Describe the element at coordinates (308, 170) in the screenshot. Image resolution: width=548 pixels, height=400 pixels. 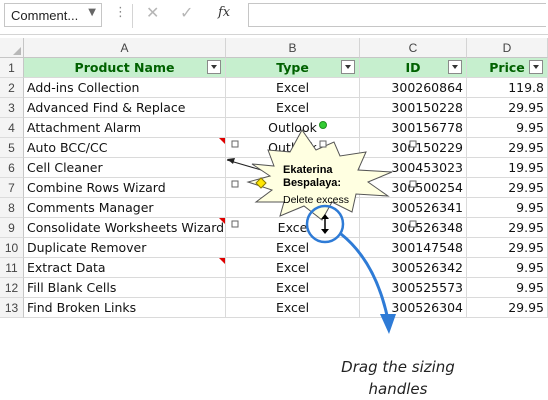
I see `comment-author-line1: Ekaterina` at that location.